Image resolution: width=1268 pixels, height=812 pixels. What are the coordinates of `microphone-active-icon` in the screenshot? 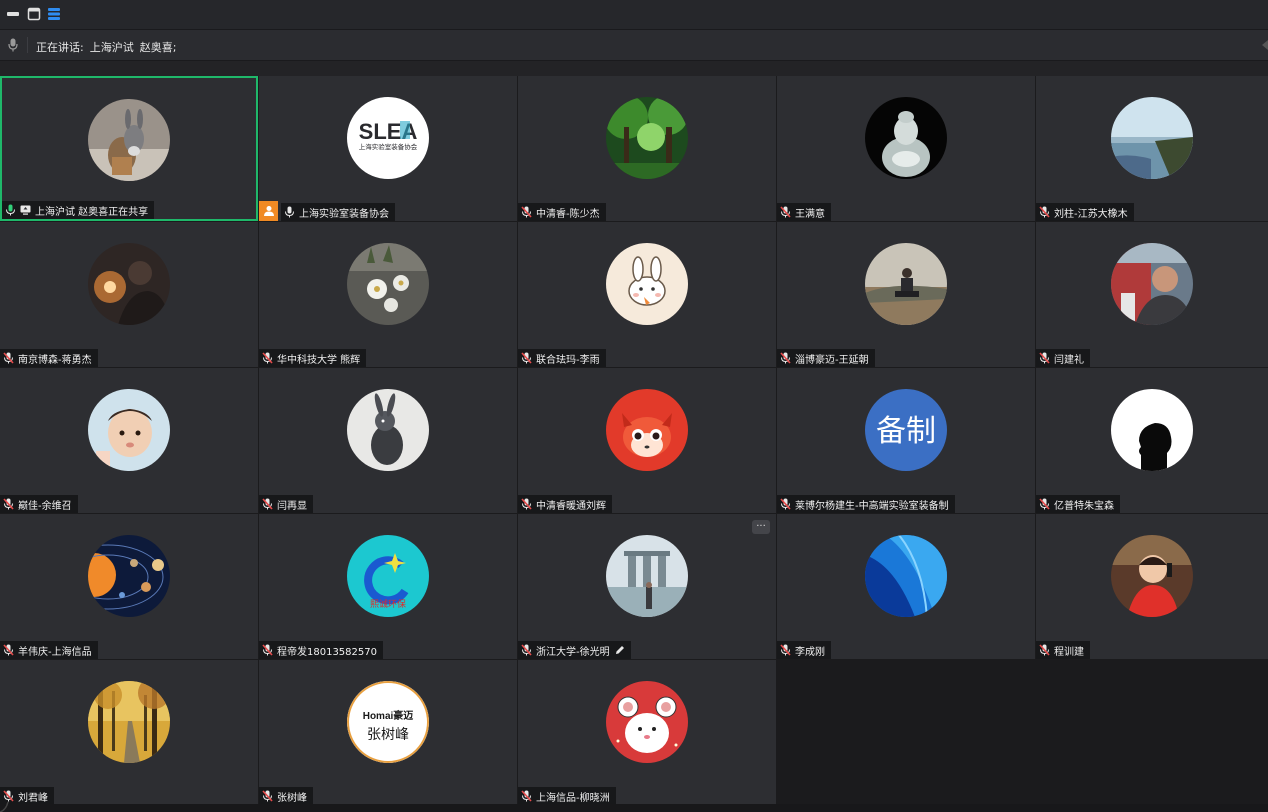 It's located at (10, 210).